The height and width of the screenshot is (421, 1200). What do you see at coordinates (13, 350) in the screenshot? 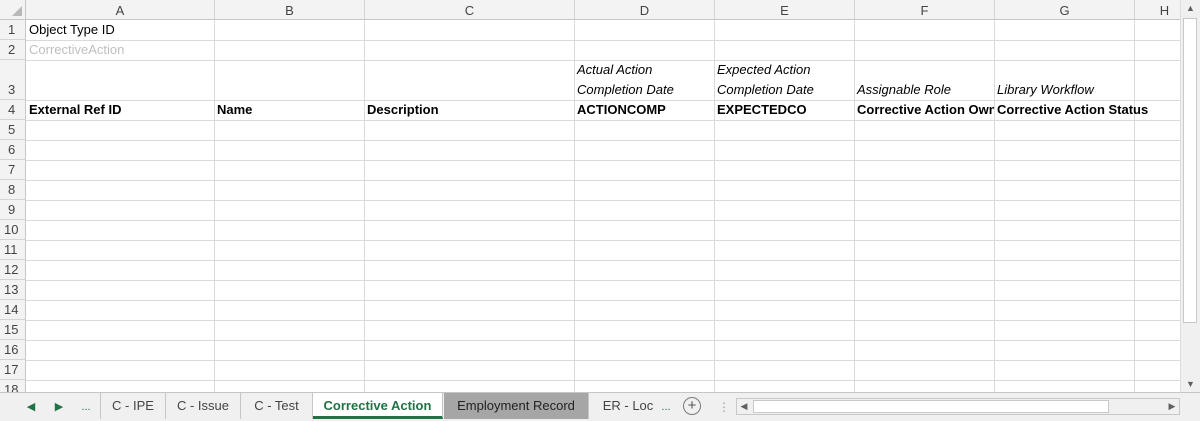
I see `row-header-16: 16` at bounding box center [13, 350].